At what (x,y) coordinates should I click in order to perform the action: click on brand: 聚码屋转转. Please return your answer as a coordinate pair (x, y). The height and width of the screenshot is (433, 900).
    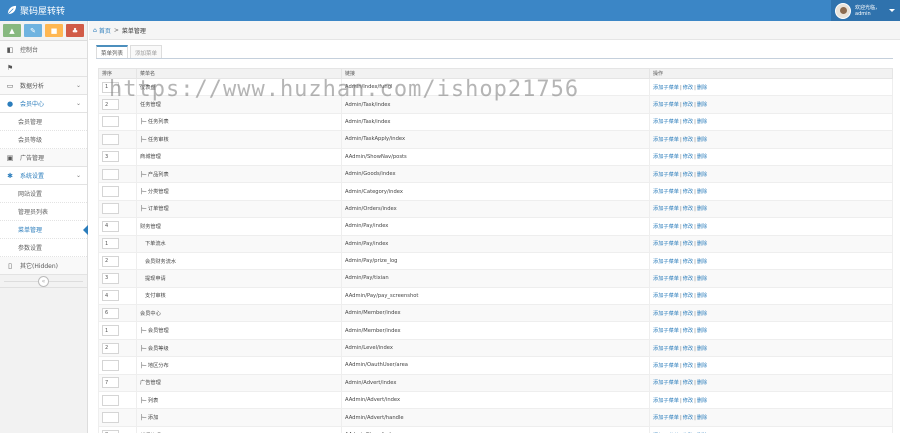
    Looking at the image, I should click on (35, 10).